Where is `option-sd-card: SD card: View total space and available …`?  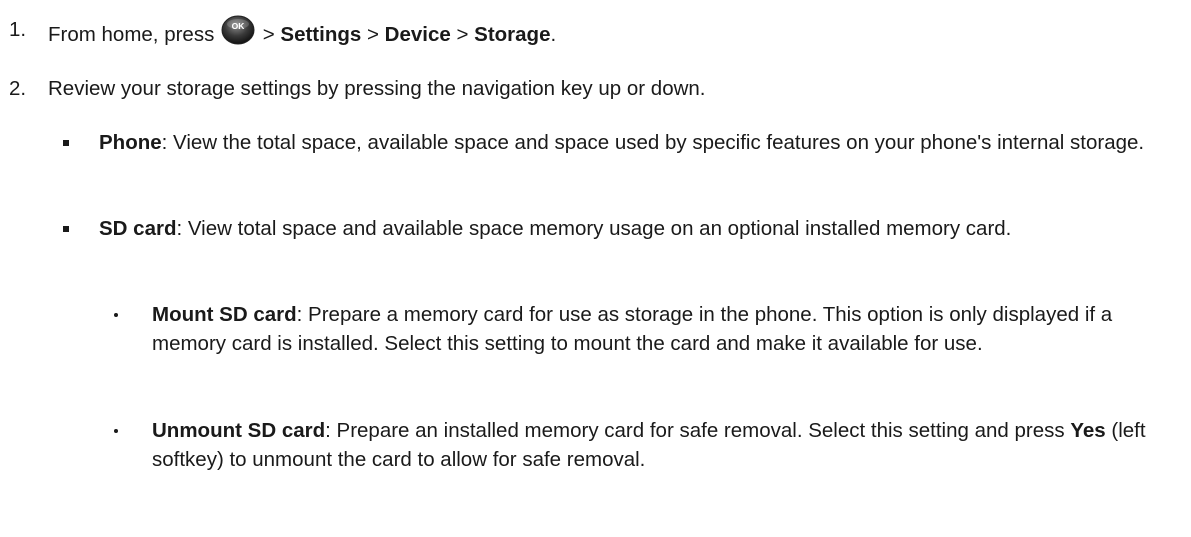
option-sd-card: SD card: View total space and available … is located at coordinates (595, 244).